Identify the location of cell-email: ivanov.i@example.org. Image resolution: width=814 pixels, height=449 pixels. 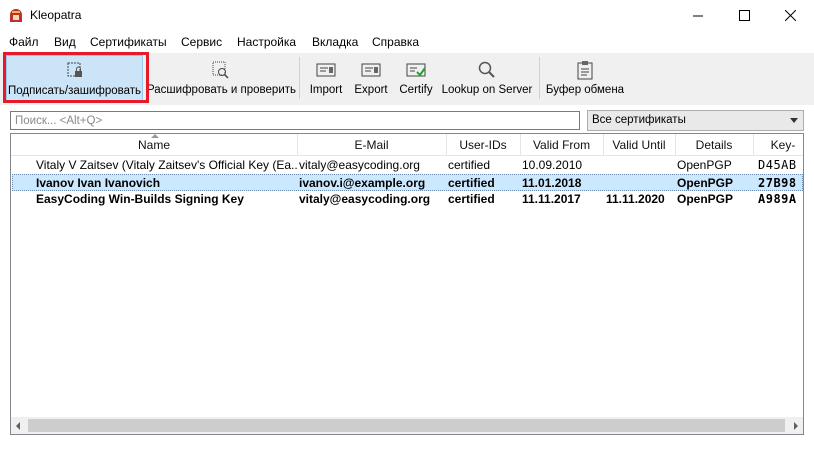
(362, 183).